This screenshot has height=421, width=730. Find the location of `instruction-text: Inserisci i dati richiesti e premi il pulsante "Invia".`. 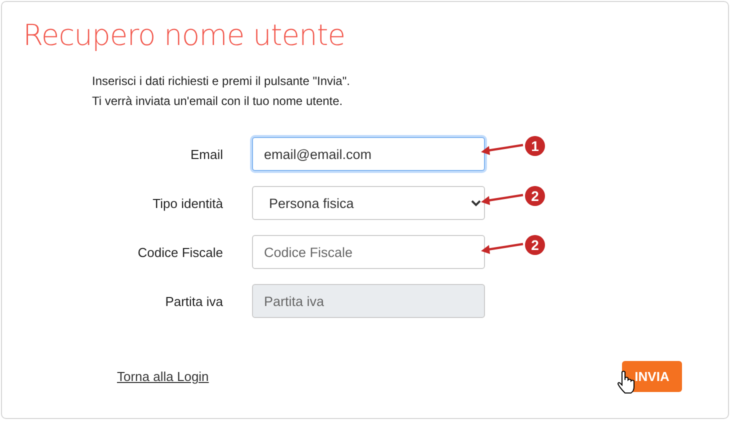

instruction-text: Inserisci i dati richiesti e premi il pulsante "Invia". is located at coordinates (221, 81).